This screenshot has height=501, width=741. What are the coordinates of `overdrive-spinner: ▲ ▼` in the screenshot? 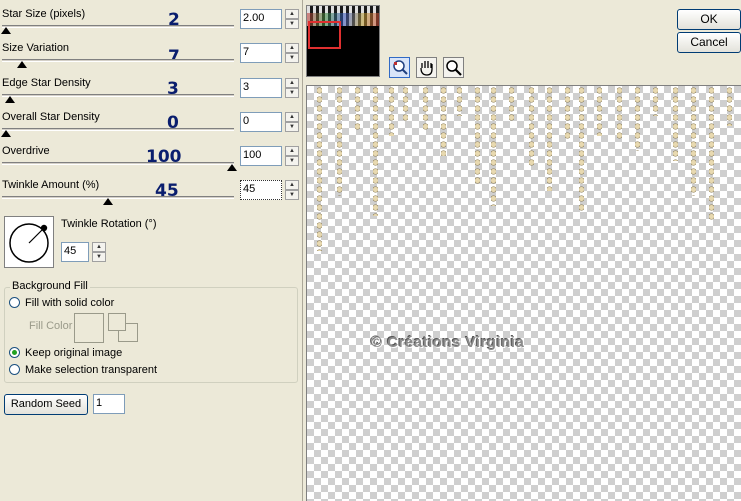 It's located at (292, 156).